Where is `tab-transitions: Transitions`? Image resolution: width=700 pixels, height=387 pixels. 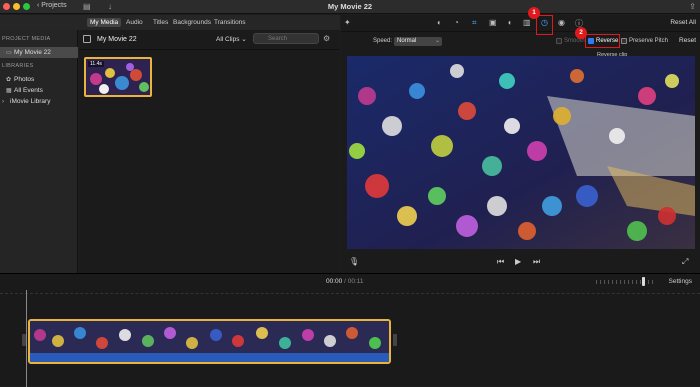 tab-transitions: Transitions is located at coordinates (230, 22).